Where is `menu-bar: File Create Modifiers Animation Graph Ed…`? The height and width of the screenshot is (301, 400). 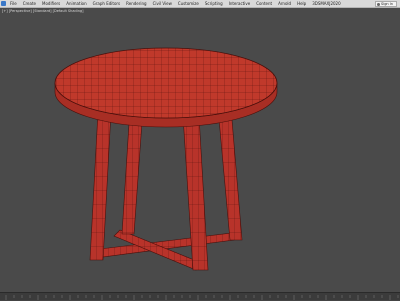 menu-bar: File Create Modifiers Animation Graph Ed… is located at coordinates (200, 4).